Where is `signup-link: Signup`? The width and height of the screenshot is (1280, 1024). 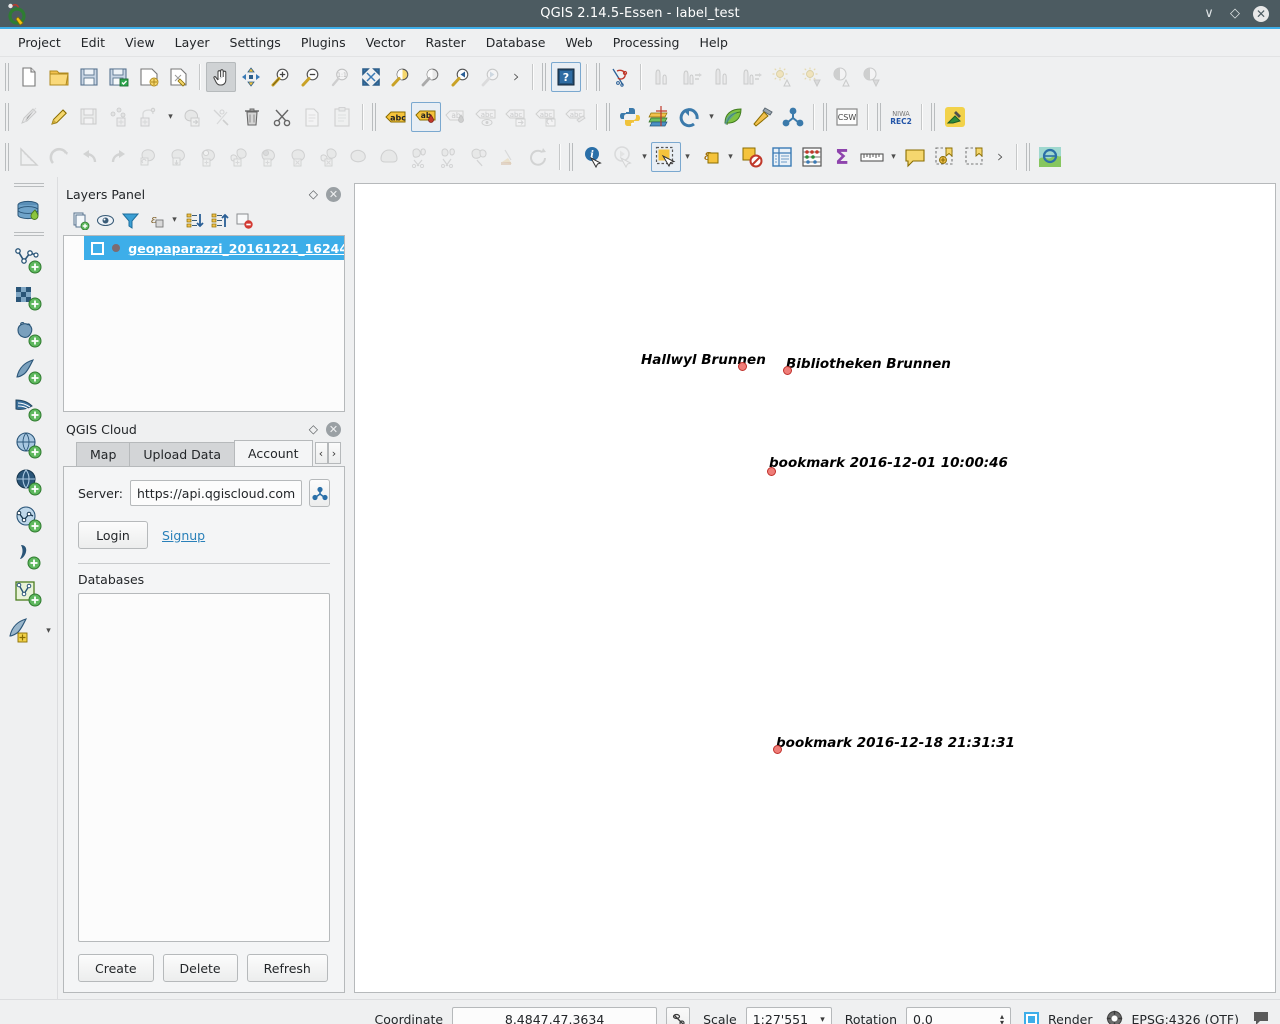
signup-link: Signup is located at coordinates (183, 535).